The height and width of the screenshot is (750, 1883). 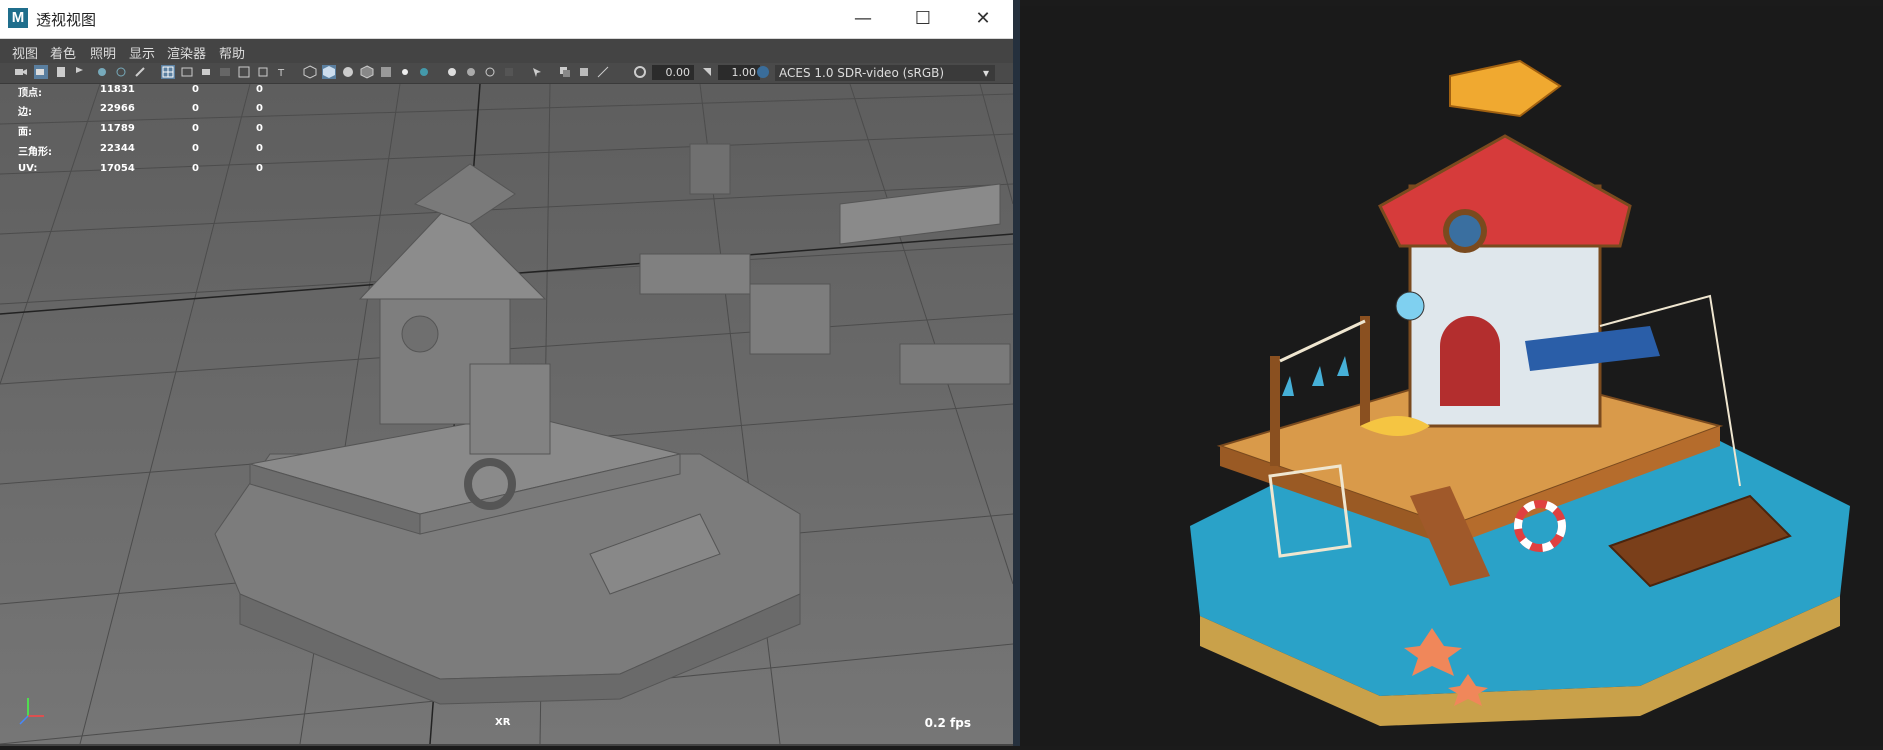 What do you see at coordinates (329, 72) in the screenshot?
I see `smooth-shade-icon` at bounding box center [329, 72].